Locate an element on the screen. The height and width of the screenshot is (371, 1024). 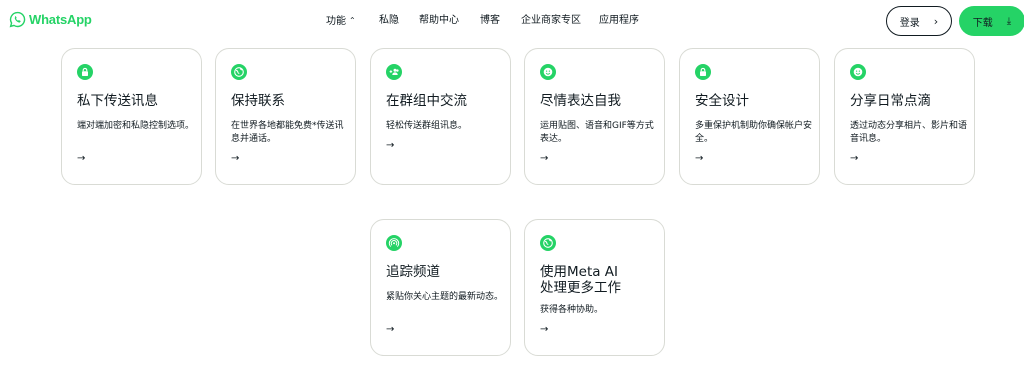
group-add-icon is located at coordinates (394, 72).